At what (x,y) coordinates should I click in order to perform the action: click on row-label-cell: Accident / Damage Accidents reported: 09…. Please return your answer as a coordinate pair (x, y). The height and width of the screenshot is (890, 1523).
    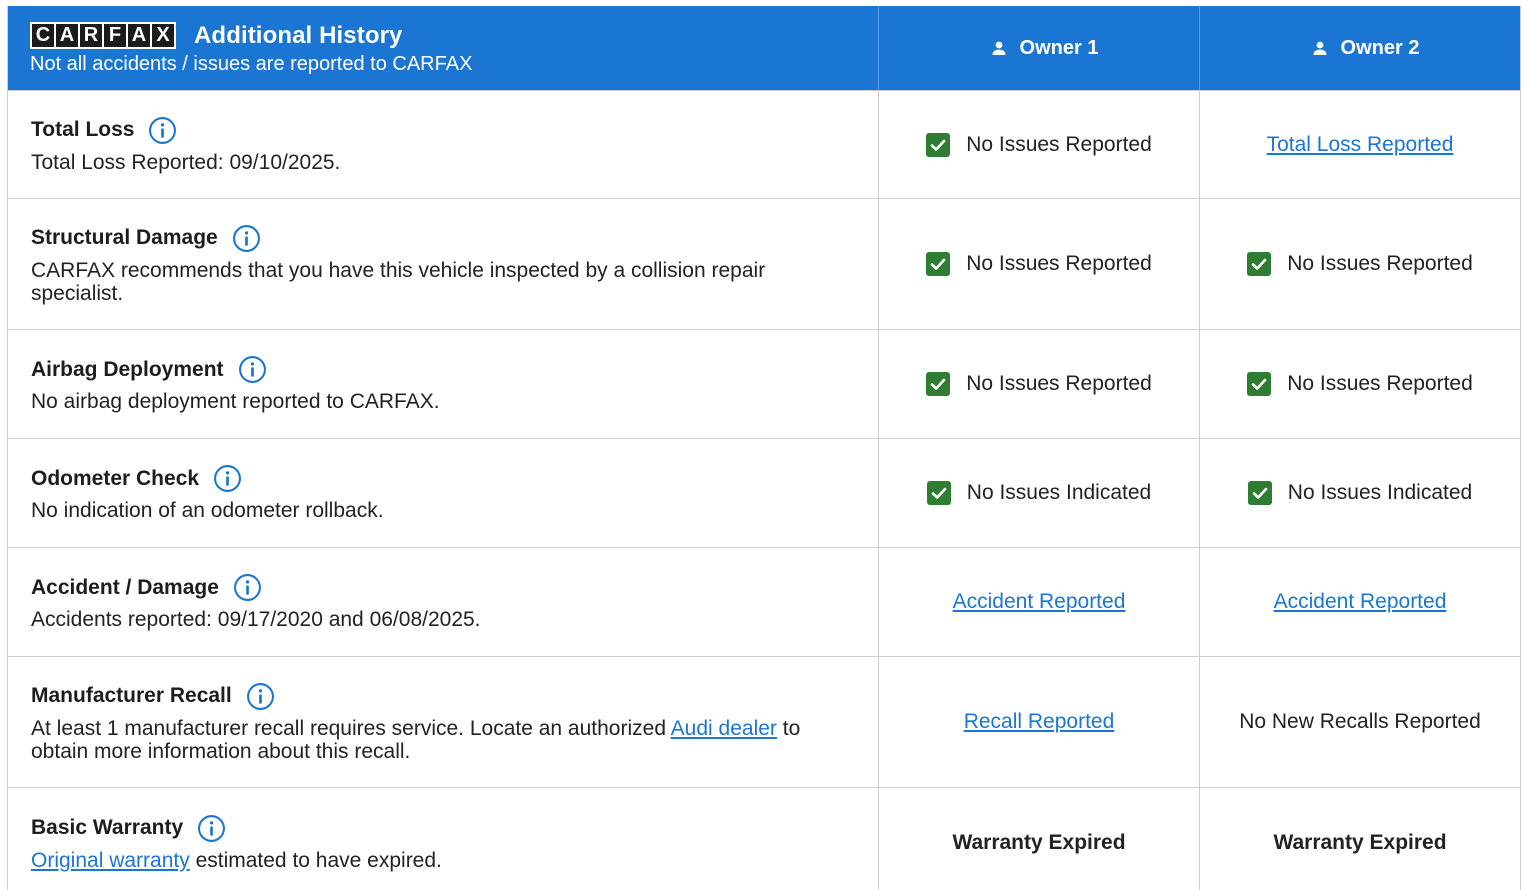
    Looking at the image, I should click on (443, 602).